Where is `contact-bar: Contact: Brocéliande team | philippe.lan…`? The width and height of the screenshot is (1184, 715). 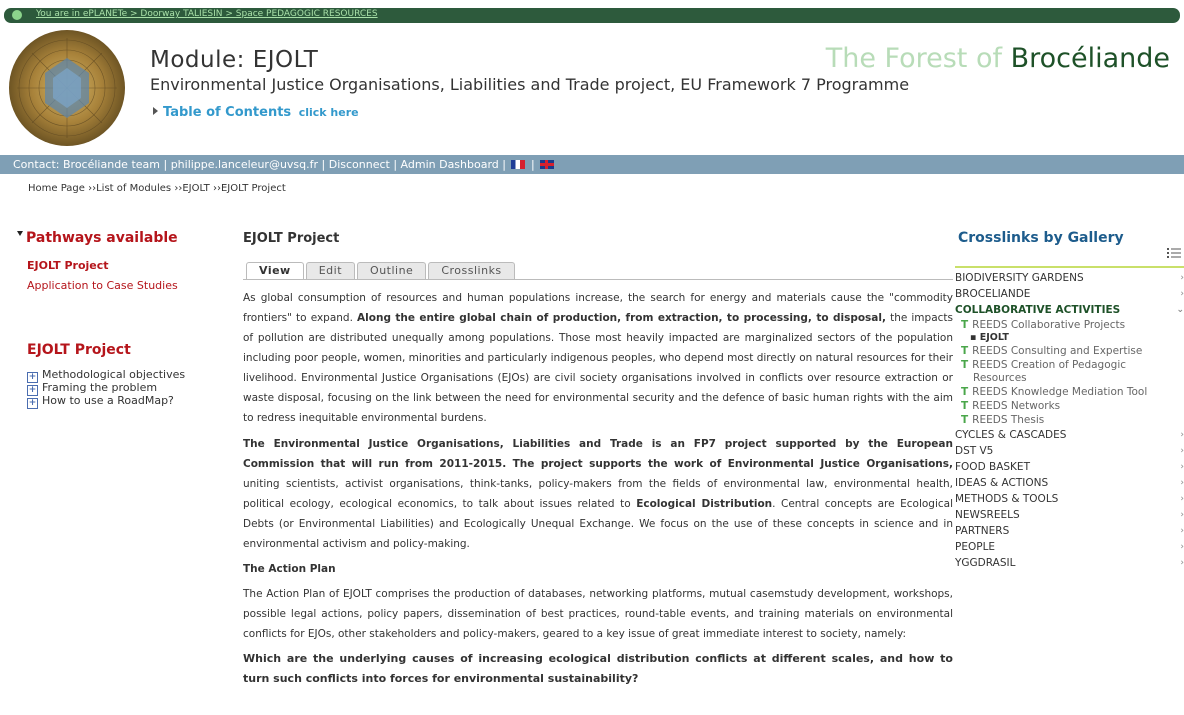
contact-bar: Contact: Brocéliande team | philippe.lan… is located at coordinates (592, 164).